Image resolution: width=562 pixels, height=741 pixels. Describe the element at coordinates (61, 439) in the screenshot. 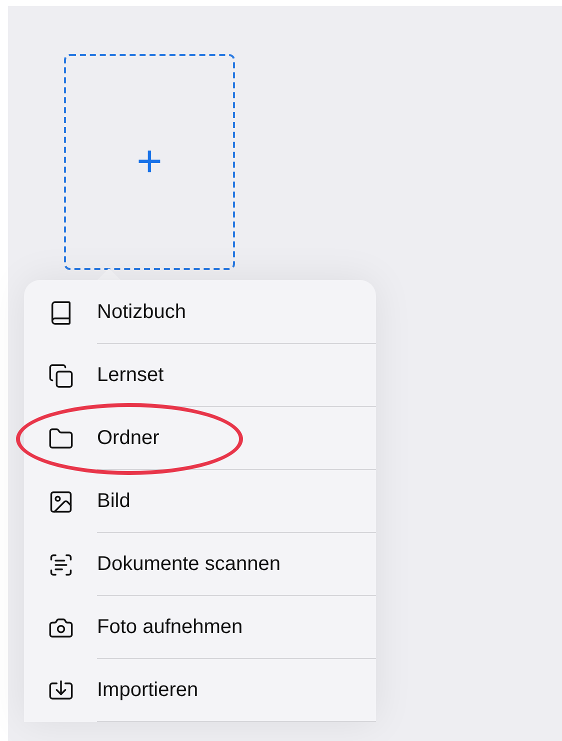

I see `folder-icon` at that location.